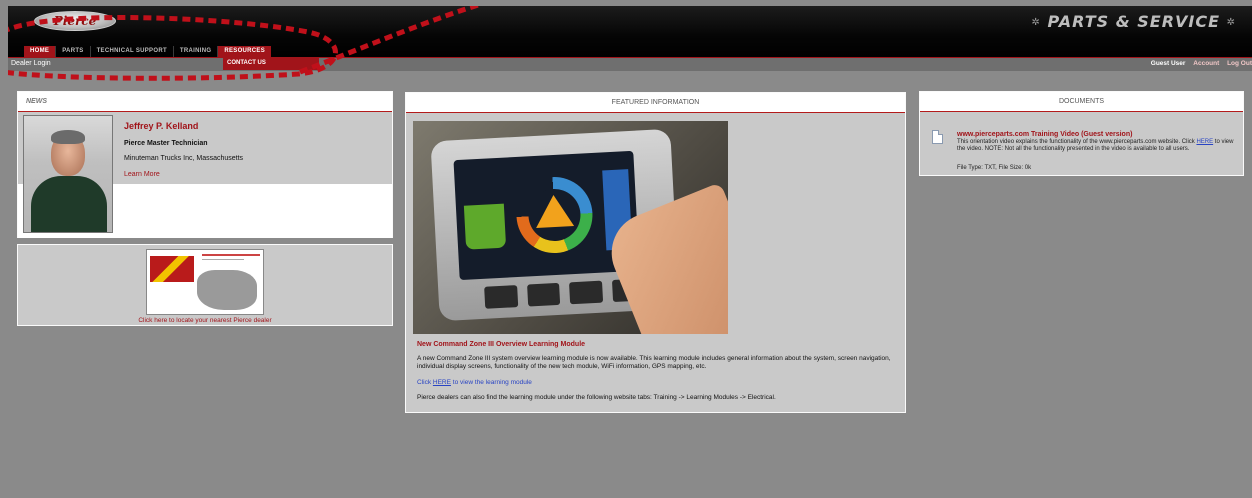  I want to click on featured-panel-title: FEATURED INFORMATION, so click(655, 103).